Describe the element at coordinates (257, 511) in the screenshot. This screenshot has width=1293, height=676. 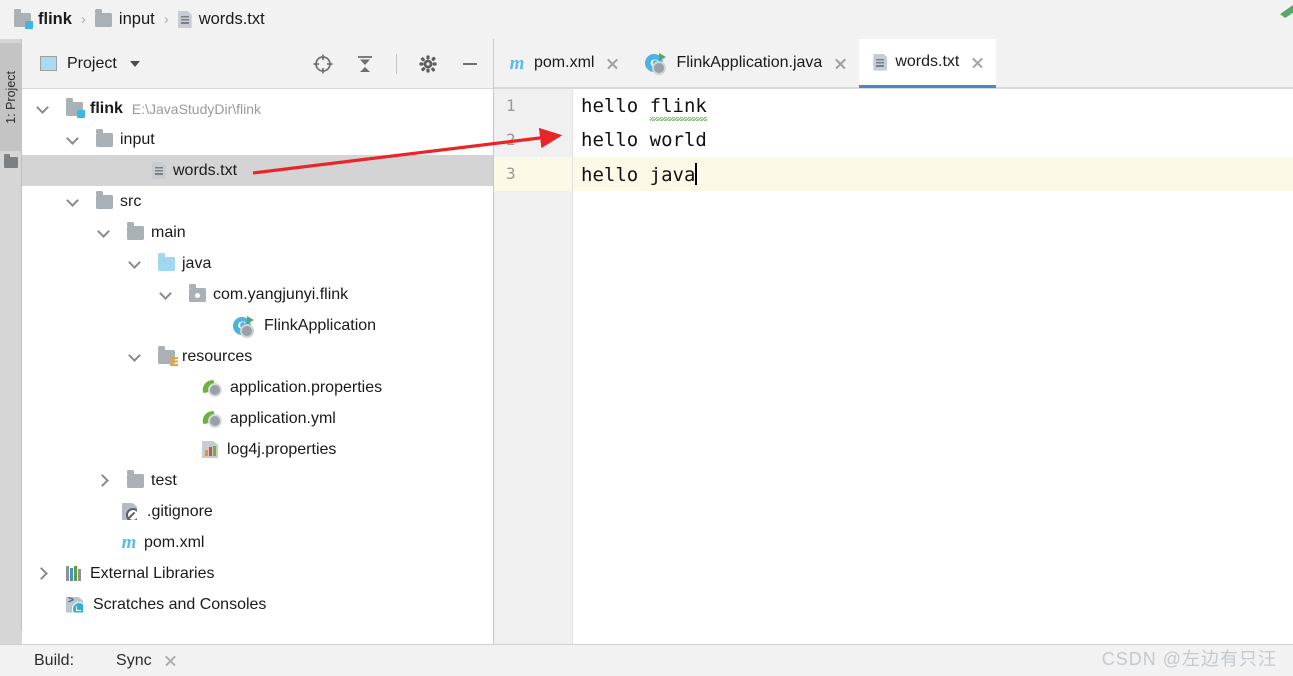
I see `tree-row: .gitignore` at that location.